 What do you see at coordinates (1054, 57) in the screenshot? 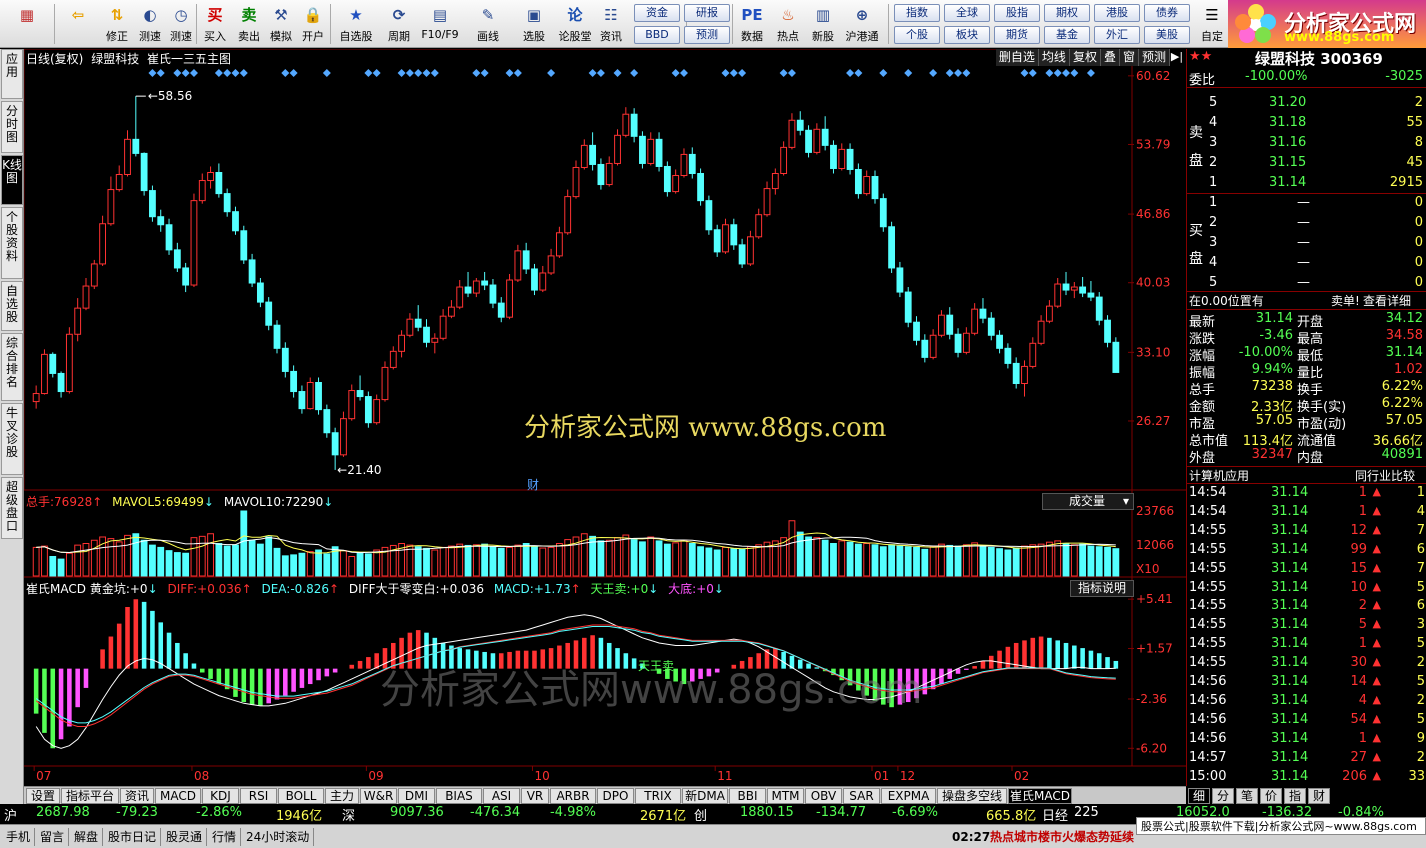
I see `chart-top-button: 均线` at bounding box center [1054, 57].